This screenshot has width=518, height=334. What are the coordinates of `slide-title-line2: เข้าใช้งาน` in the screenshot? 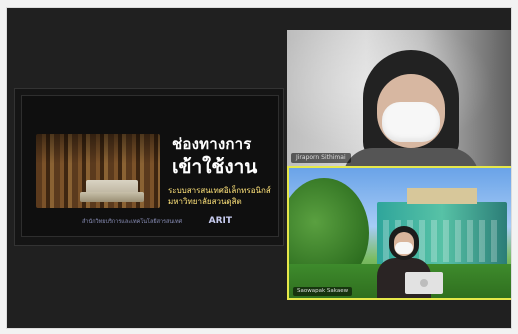 It's located at (215, 167).